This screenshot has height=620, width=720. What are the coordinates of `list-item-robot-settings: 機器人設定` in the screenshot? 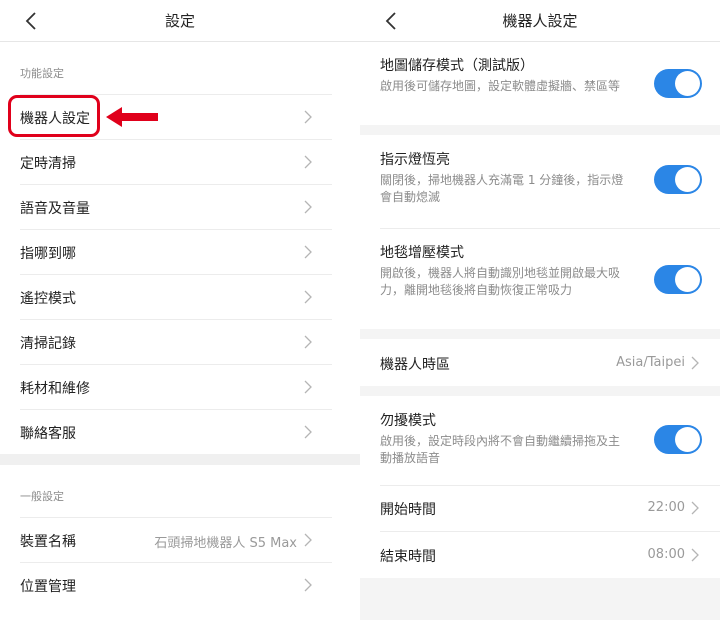 It's located at (176, 116).